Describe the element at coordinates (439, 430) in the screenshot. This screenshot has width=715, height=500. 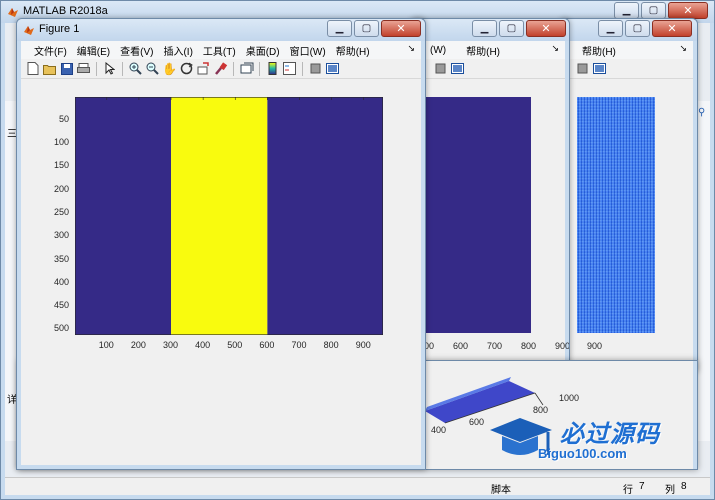
I see `figure-3d-tick: 400` at that location.